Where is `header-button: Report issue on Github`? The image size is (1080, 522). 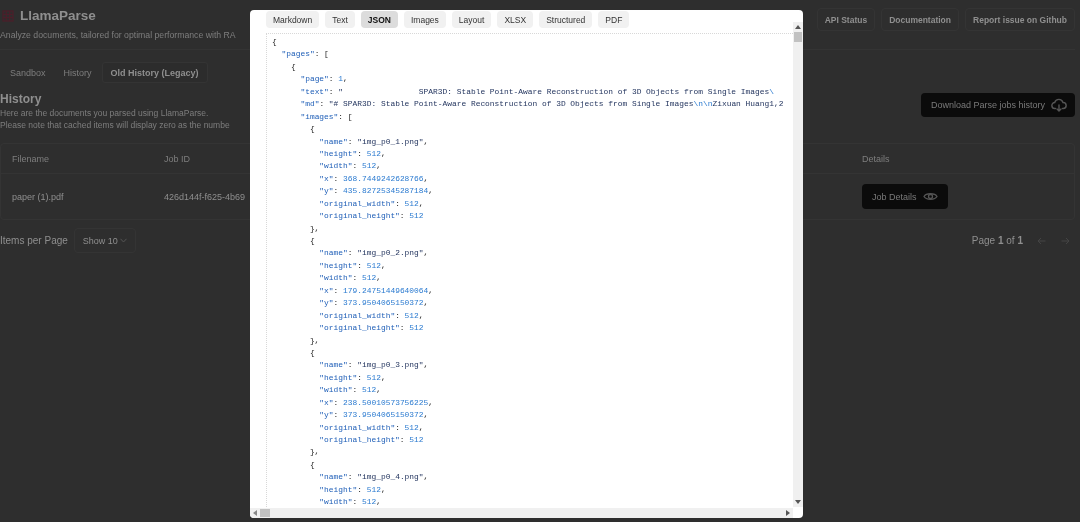 header-button: Report issue on Github is located at coordinates (1020, 19).